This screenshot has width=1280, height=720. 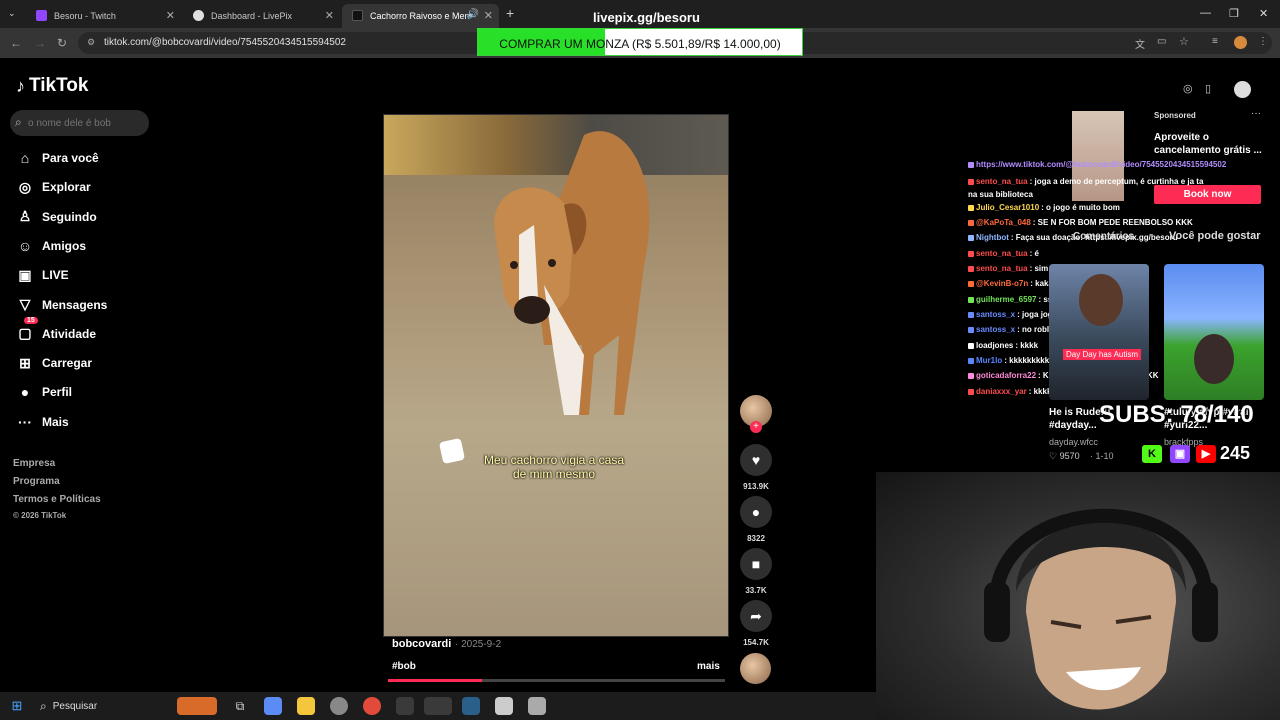 What do you see at coordinates (69, 333) in the screenshot?
I see `nav-item-label: Atividade` at bounding box center [69, 333].